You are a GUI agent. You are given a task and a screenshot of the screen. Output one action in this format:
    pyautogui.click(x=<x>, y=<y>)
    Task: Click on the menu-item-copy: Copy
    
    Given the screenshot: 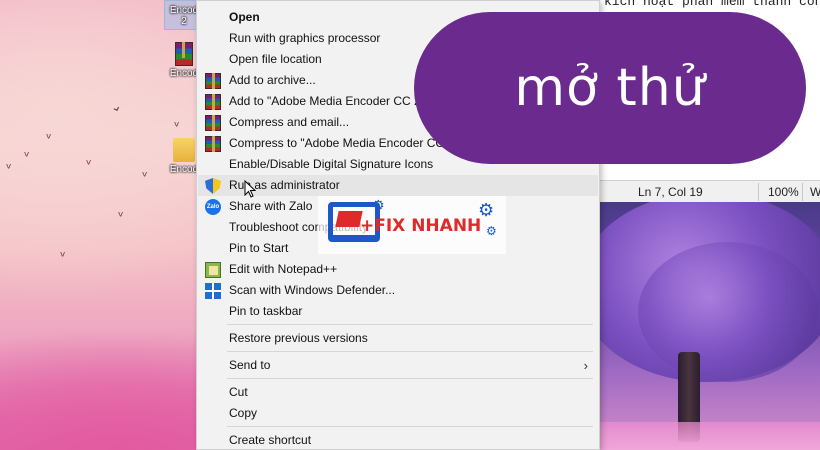 What is the action you would take?
    pyautogui.click(x=398, y=413)
    